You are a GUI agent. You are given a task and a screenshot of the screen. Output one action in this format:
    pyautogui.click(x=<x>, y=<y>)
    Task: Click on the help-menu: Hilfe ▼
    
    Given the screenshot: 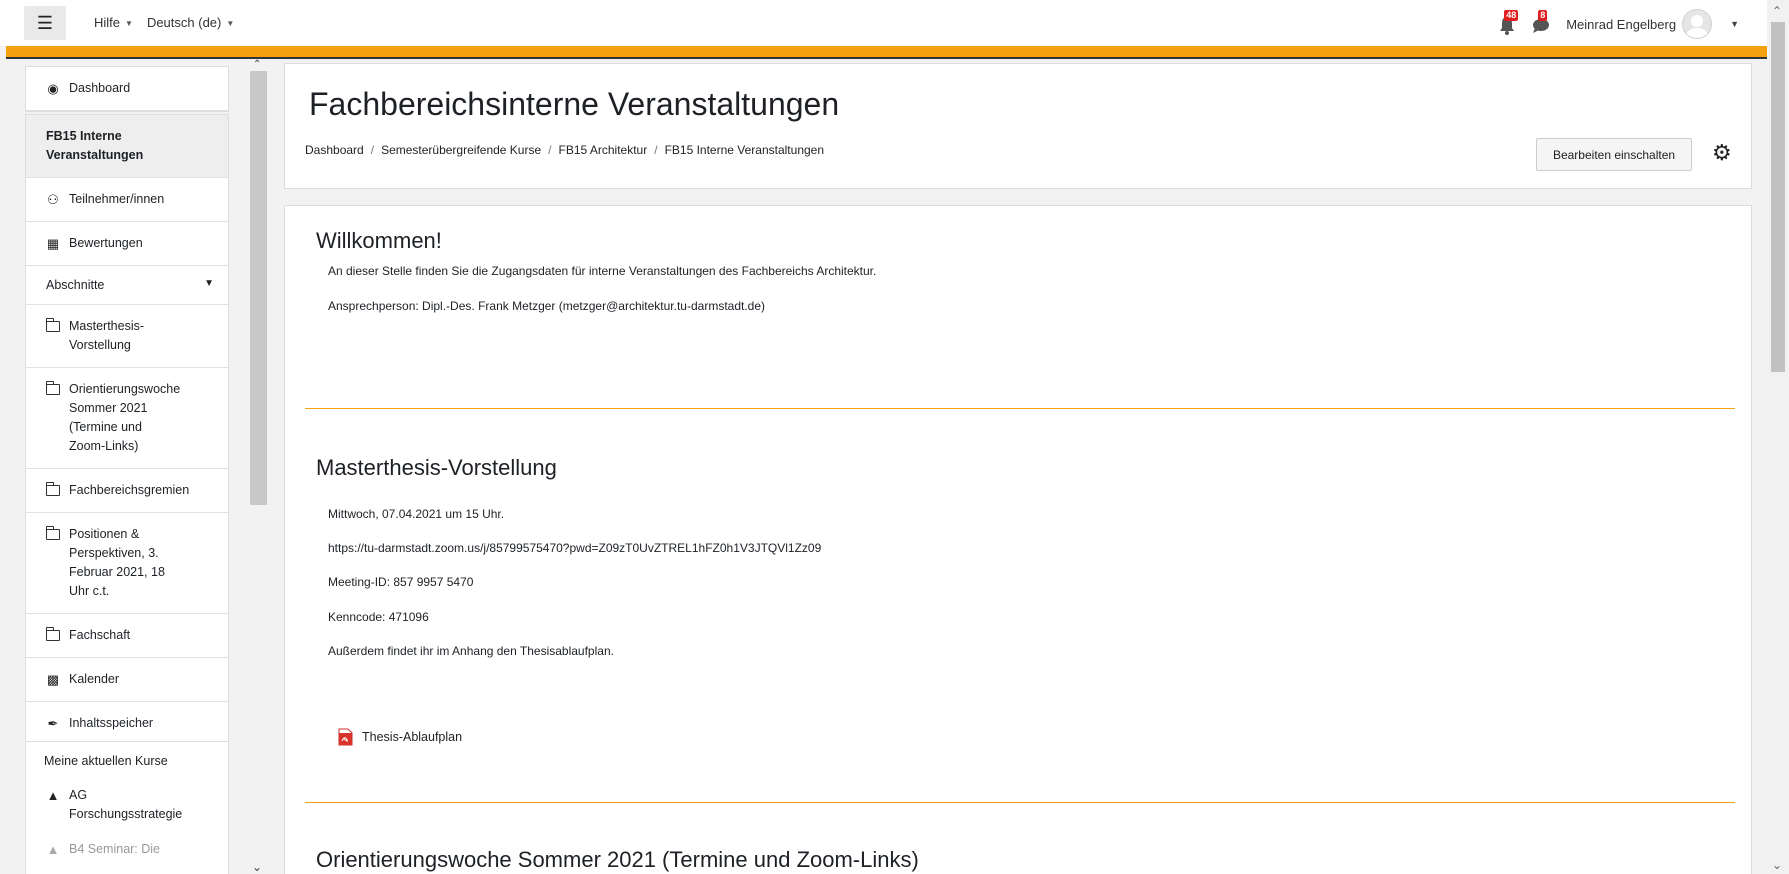 What is the action you would take?
    pyautogui.click(x=113, y=22)
    